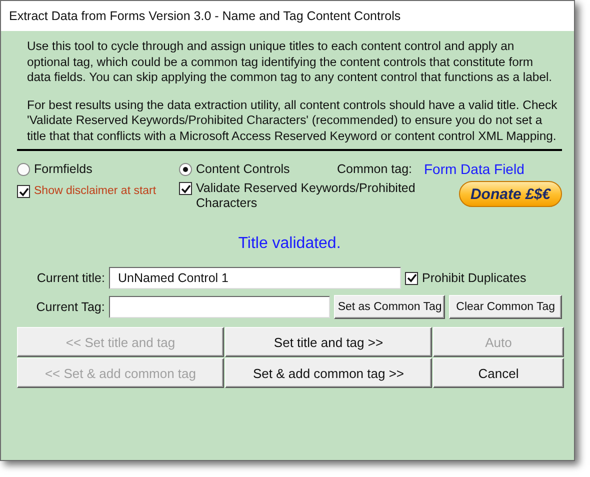 The height and width of the screenshot is (477, 590). I want to click on action-button: Cancel, so click(498, 373).